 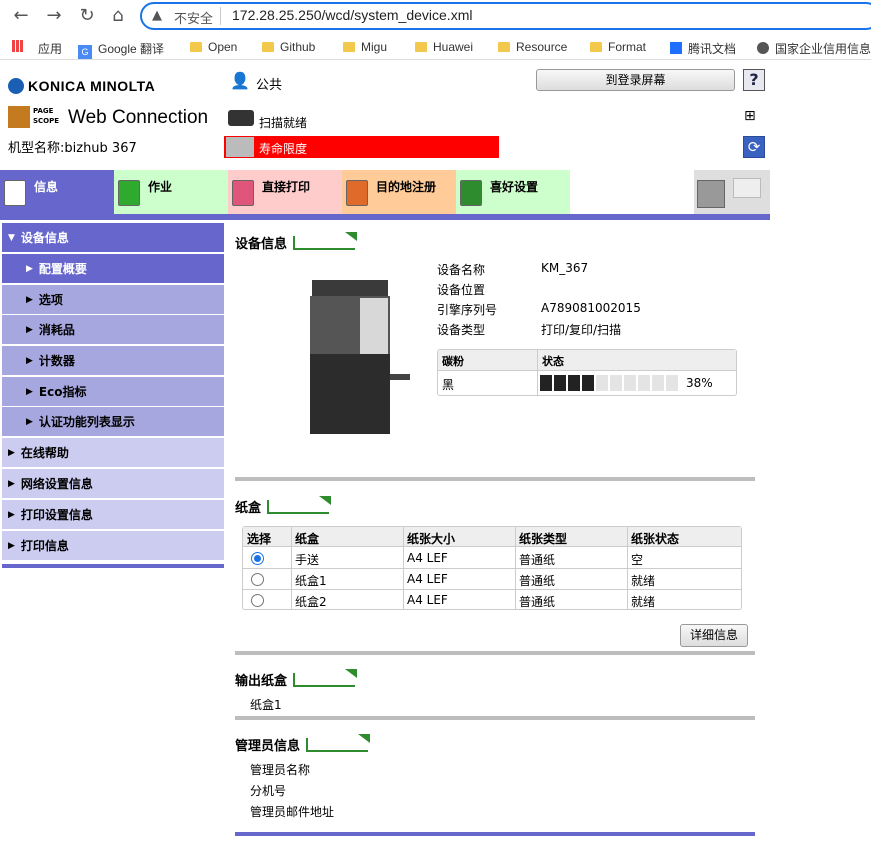 I want to click on bookmark-migu: Migu, so click(x=365, y=48).